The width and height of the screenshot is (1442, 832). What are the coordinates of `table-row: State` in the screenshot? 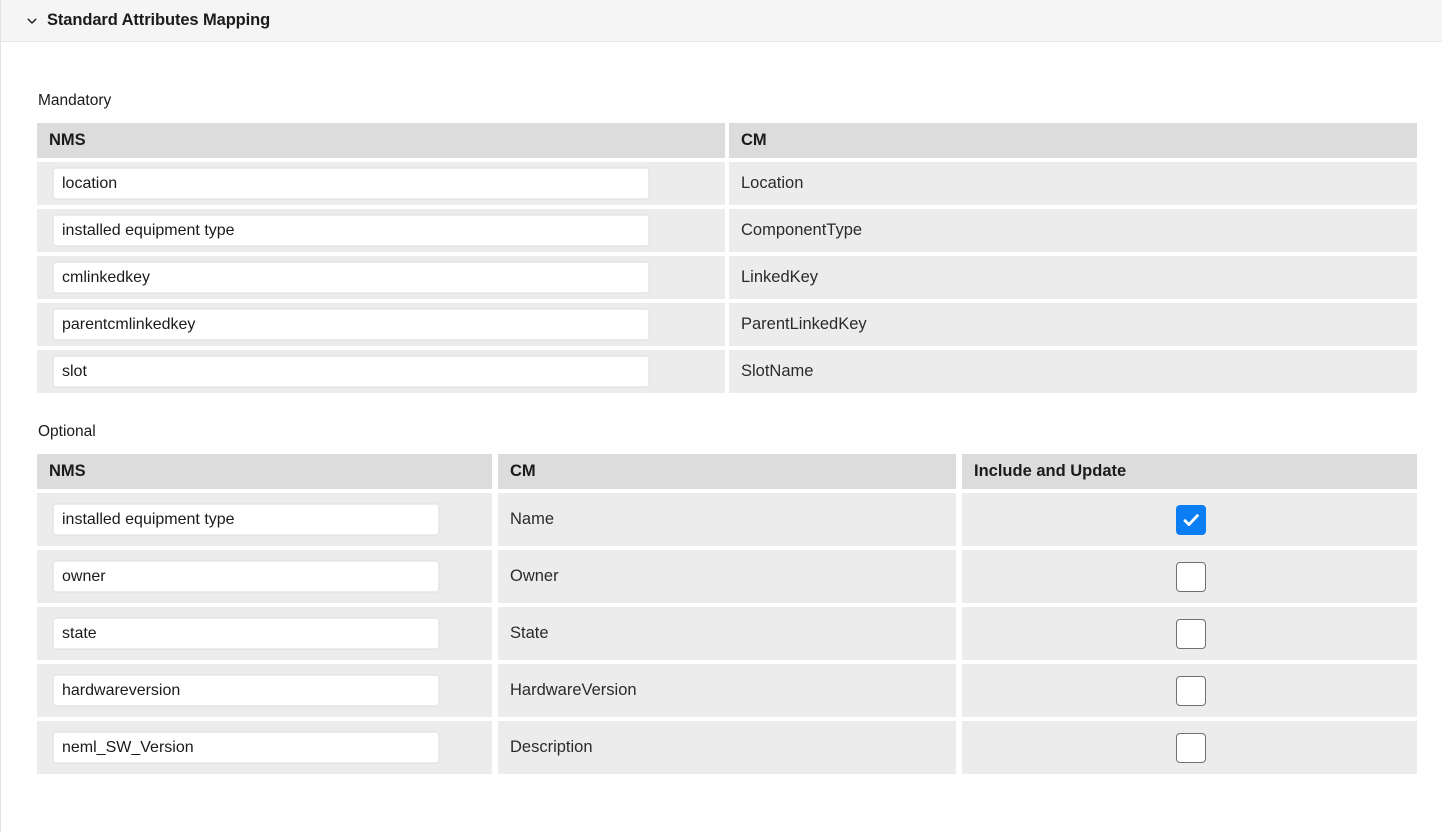 It's located at (727, 633).